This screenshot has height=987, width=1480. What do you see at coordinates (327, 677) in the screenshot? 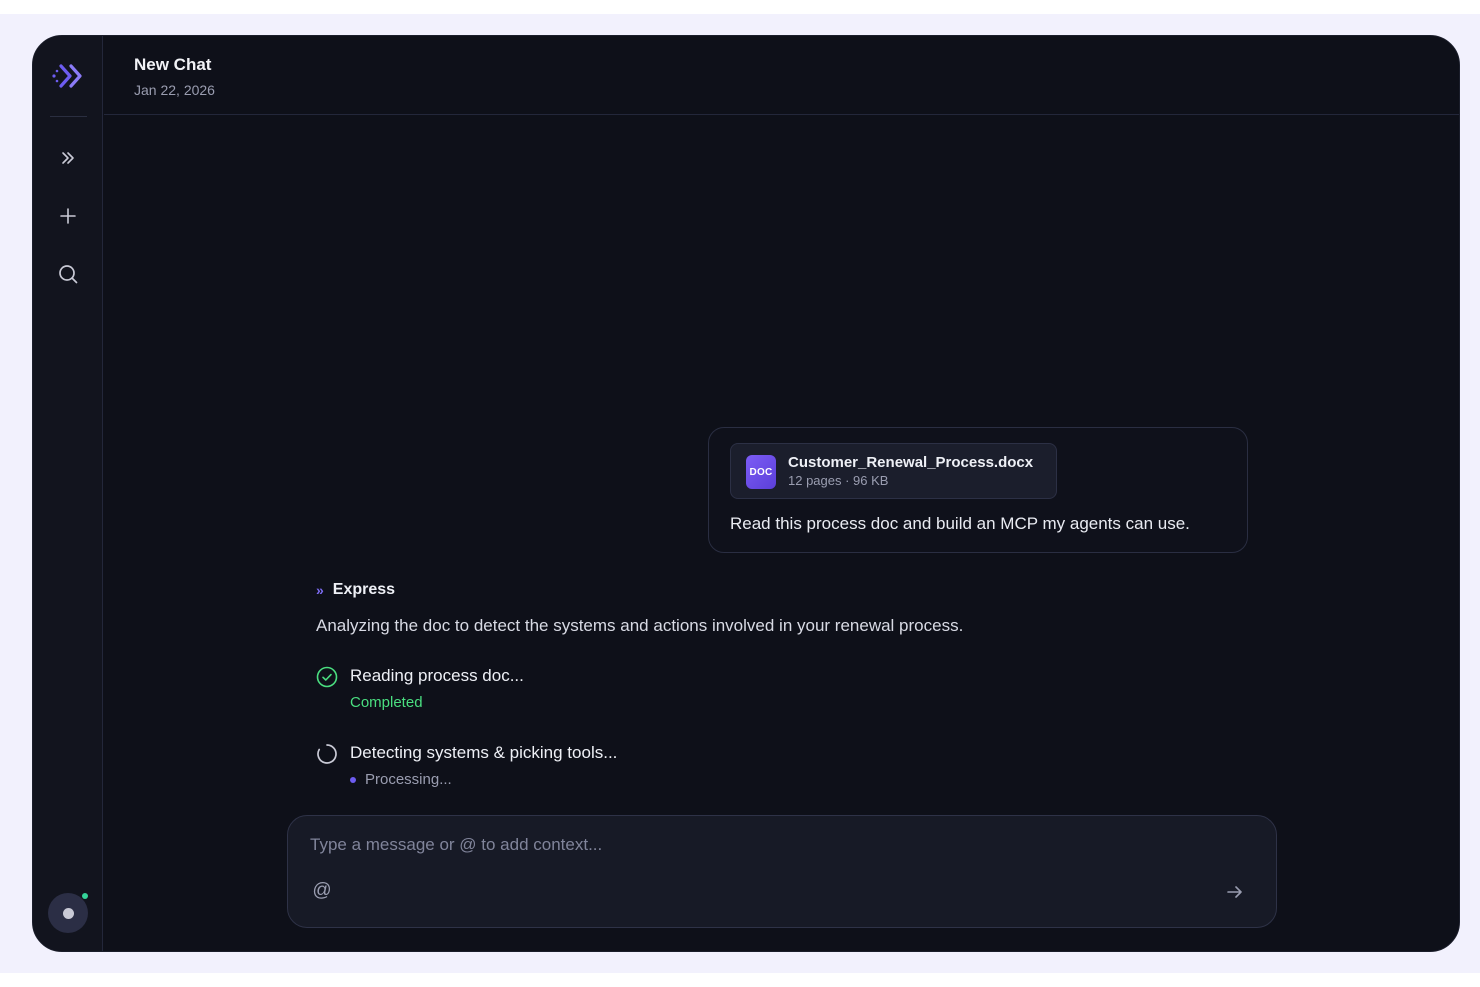
I see `check-circle-icon` at bounding box center [327, 677].